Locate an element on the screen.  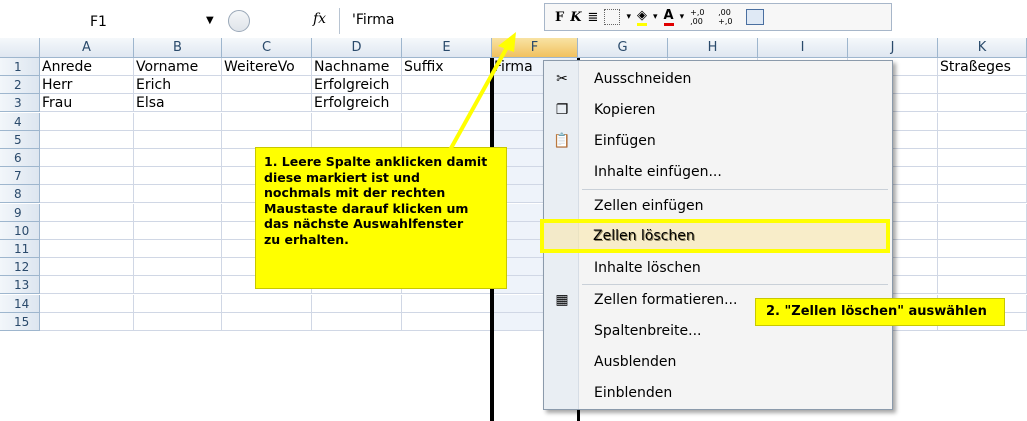
menu-item-hide: Ausblenden is located at coordinates (718, 362).